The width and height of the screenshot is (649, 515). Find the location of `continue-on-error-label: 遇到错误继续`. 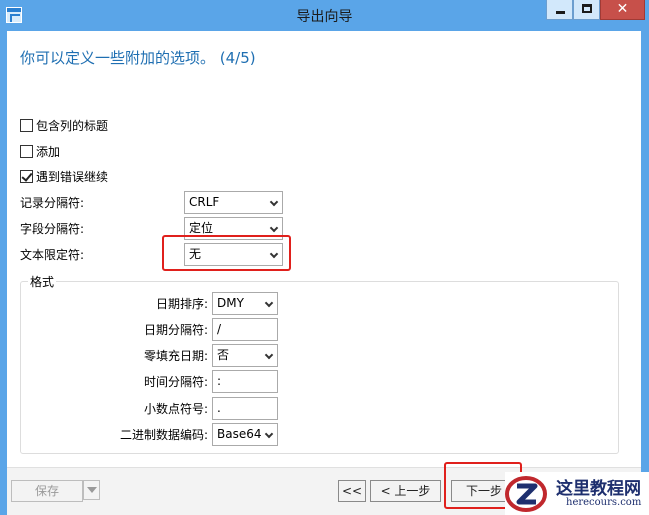

continue-on-error-label: 遇到错误继续 is located at coordinates (72, 176).